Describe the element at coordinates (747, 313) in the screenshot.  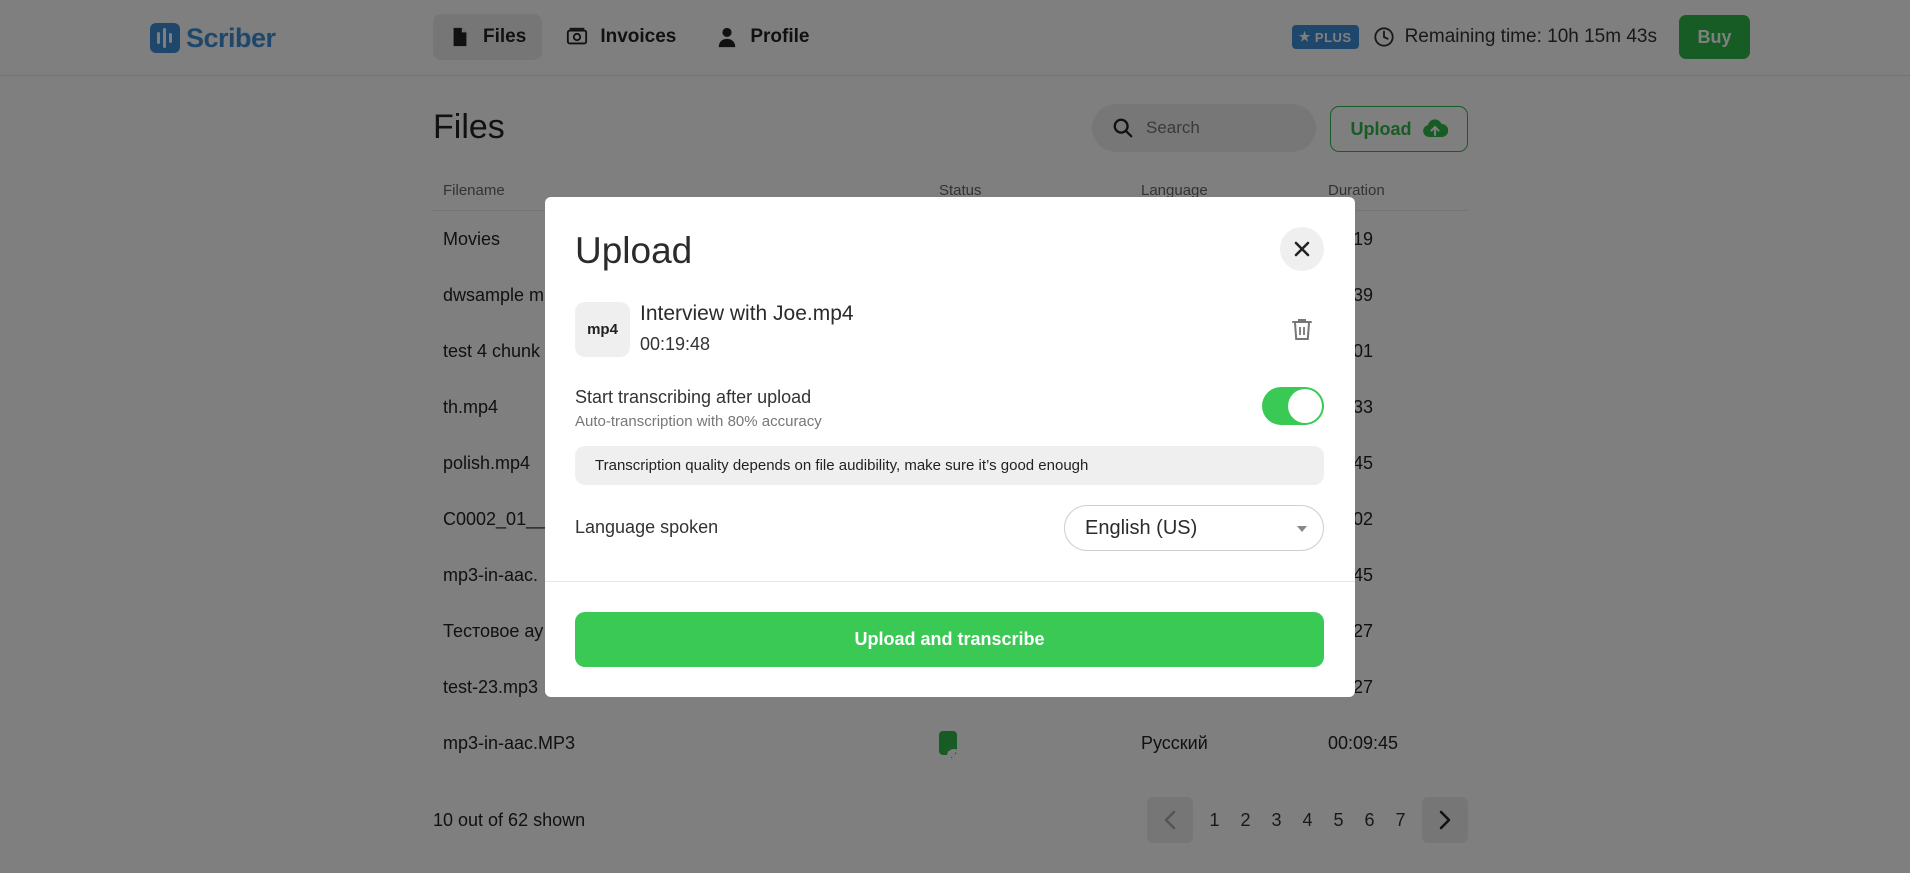
I see `file-name: Interview with Joe.mp4` at that location.